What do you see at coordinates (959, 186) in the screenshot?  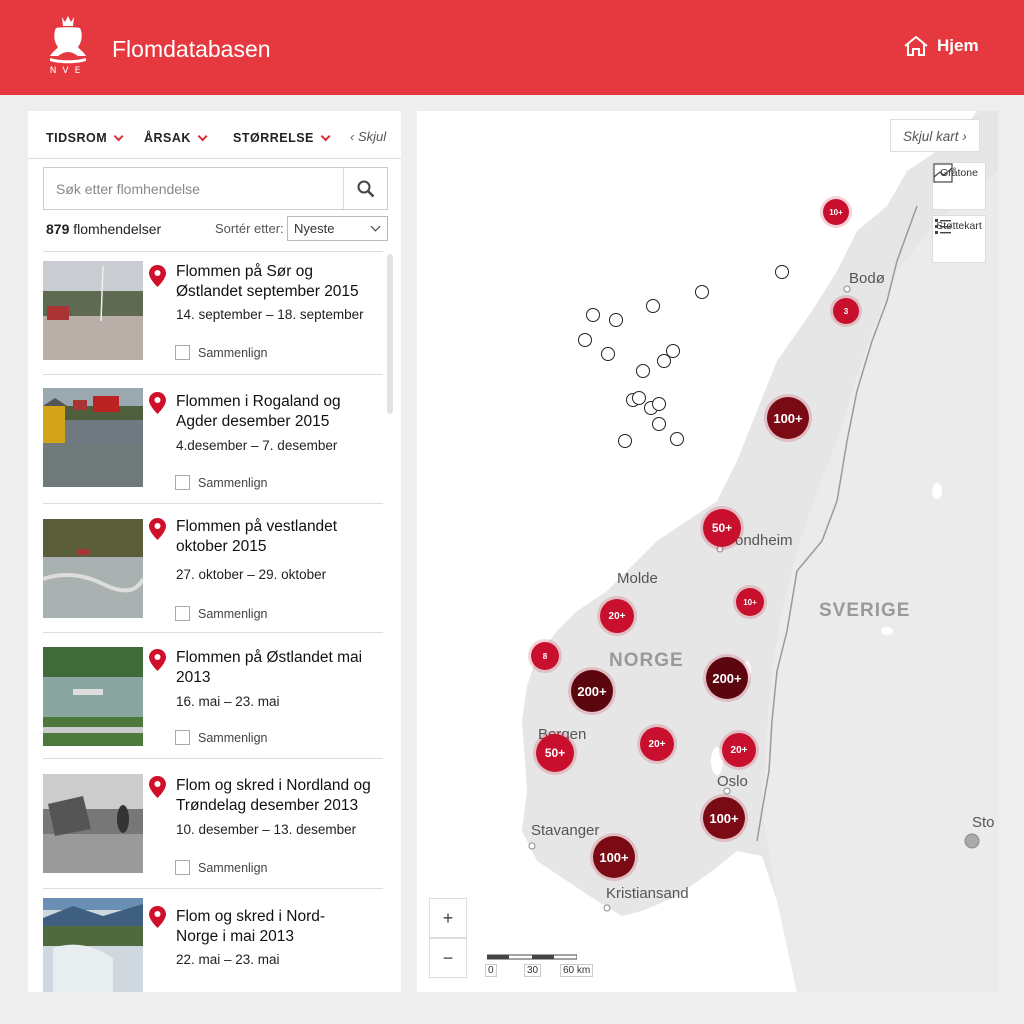 I see `grayscale-toggle-button: Gråtone` at bounding box center [959, 186].